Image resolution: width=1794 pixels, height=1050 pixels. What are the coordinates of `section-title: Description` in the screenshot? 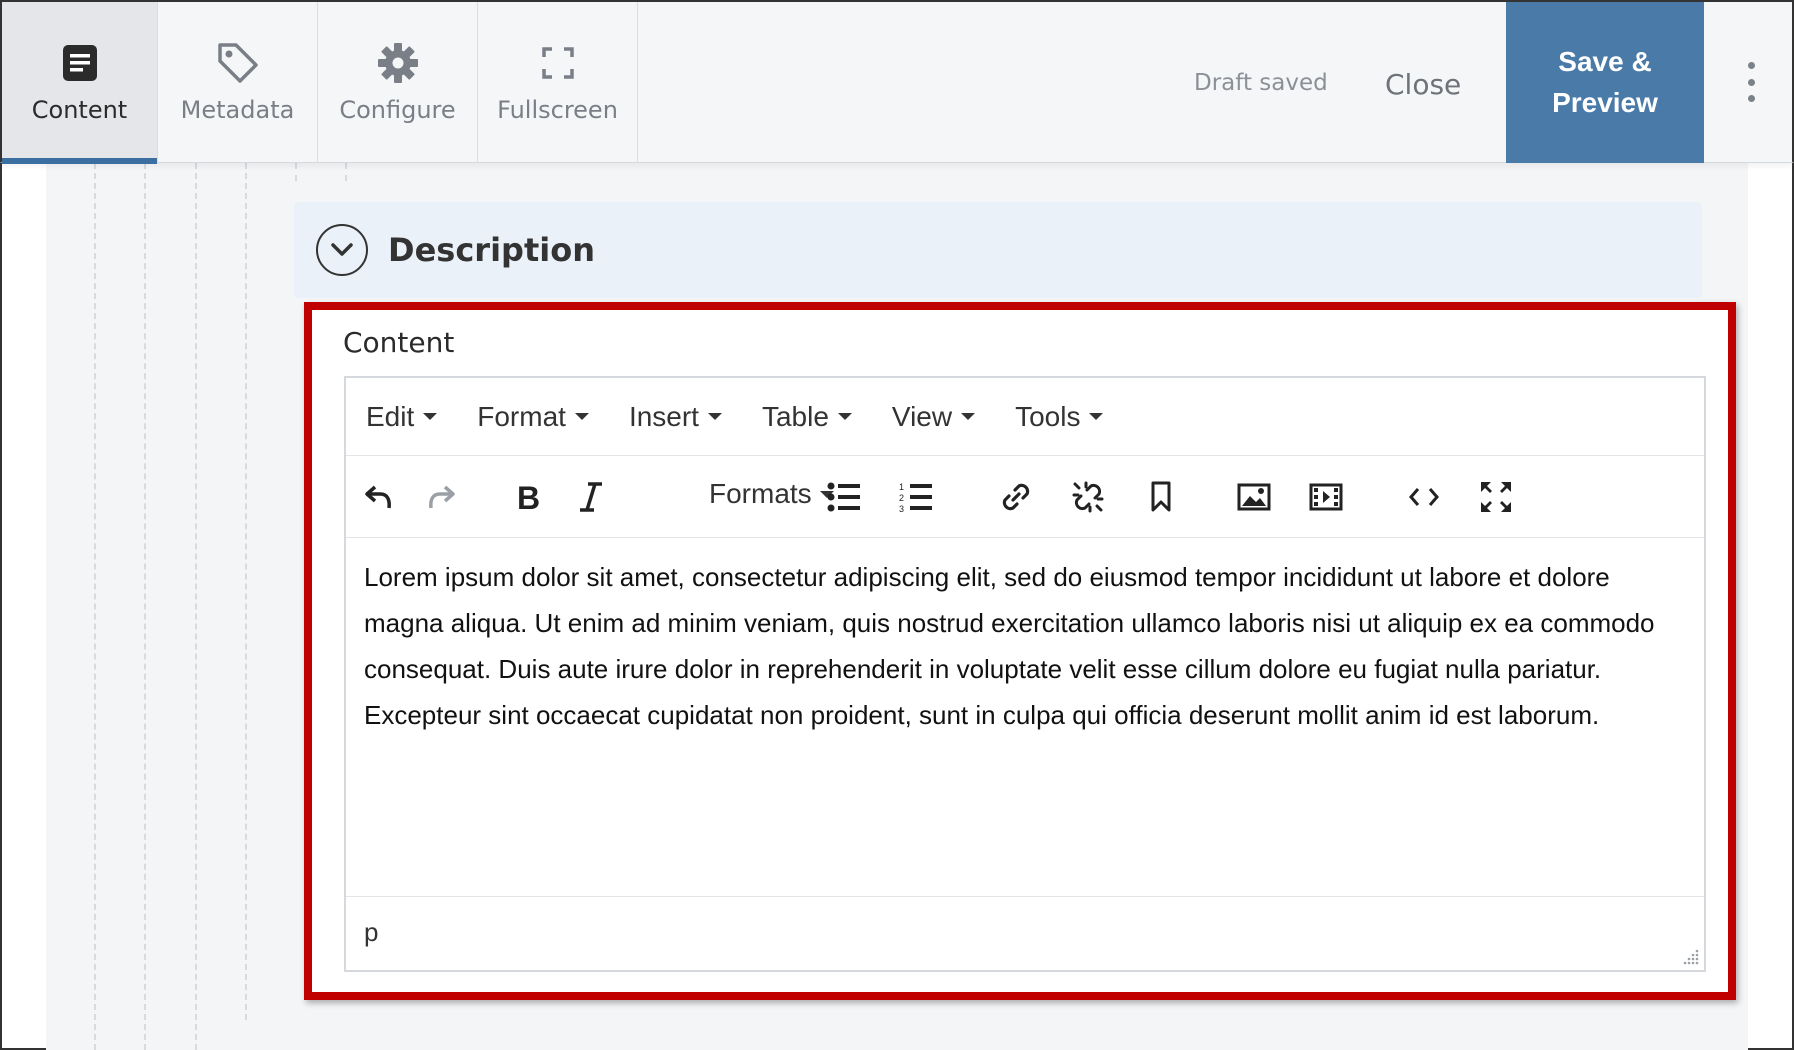 It's located at (491, 250).